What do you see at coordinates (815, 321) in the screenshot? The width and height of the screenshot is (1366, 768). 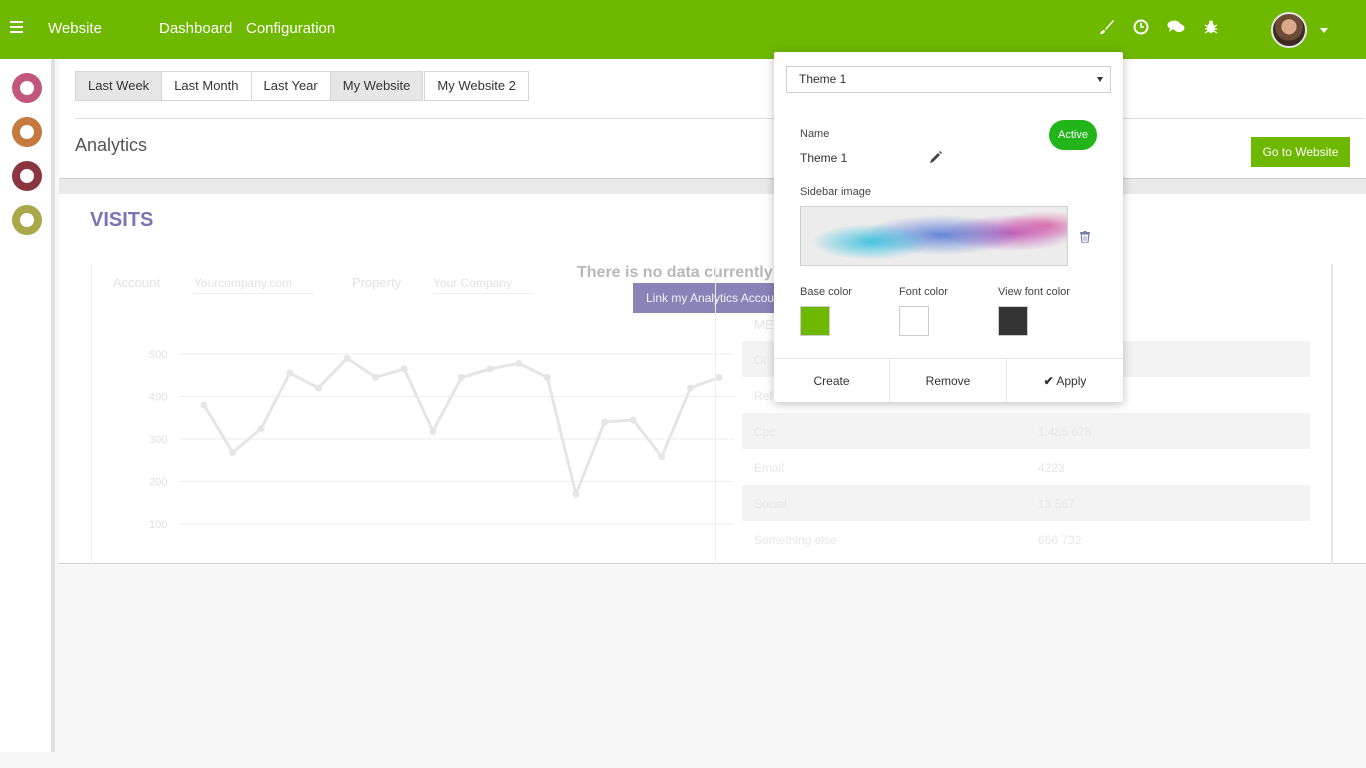 I see `base-color-swatch` at bounding box center [815, 321].